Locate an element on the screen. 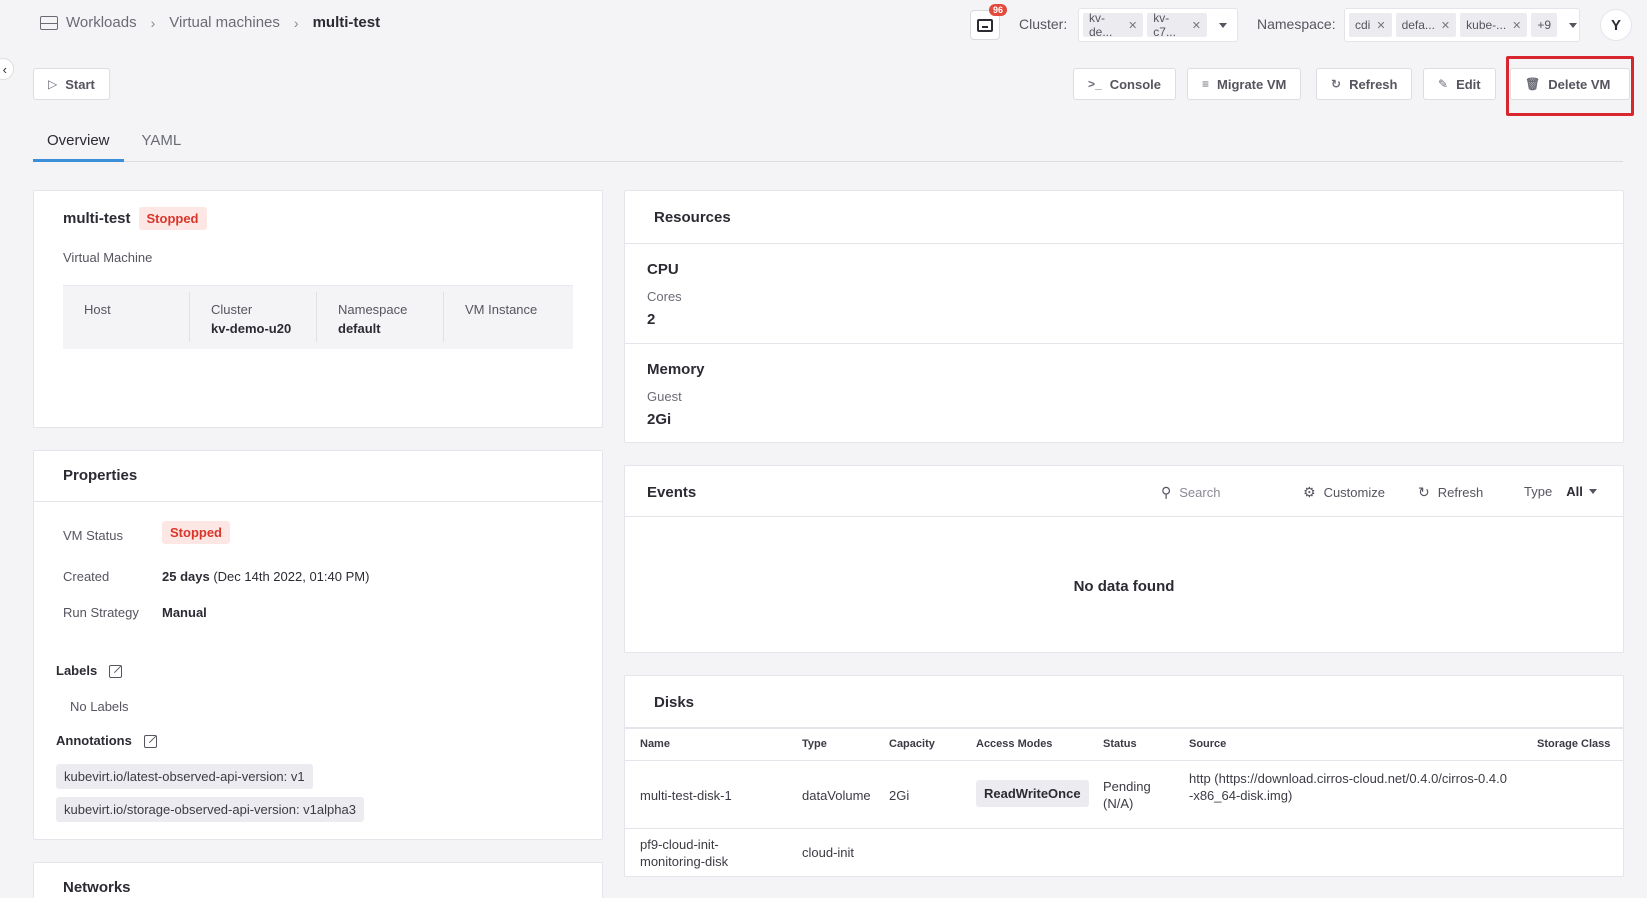 This screenshot has width=1647, height=898. type-value: All is located at coordinates (1574, 491).